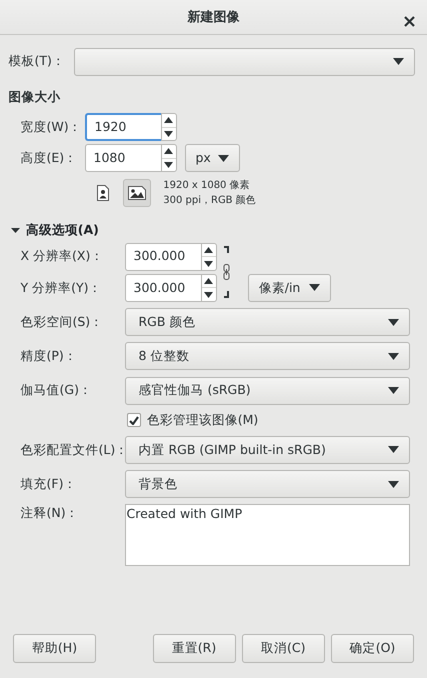 Image resolution: width=427 pixels, height=678 pixels. Describe the element at coordinates (54, 648) in the screenshot. I see `dialog-button: 帮助(H)` at that location.